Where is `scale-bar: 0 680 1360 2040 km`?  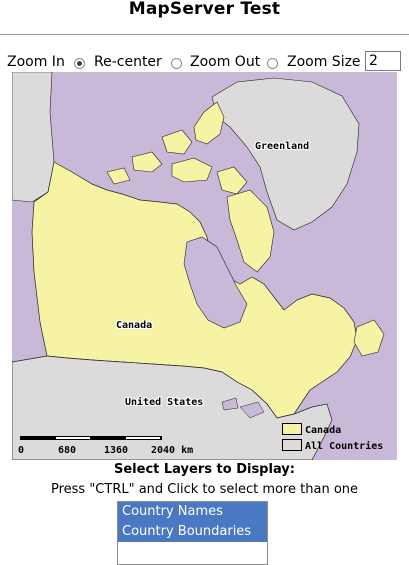 scale-bar: 0 680 1360 2040 km is located at coordinates (106, 447).